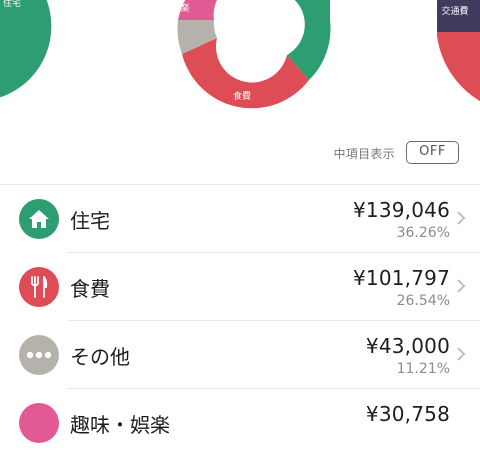  What do you see at coordinates (240, 355) in the screenshot?
I see `category-row-other: その他 ¥43,000 11.21%` at bounding box center [240, 355].